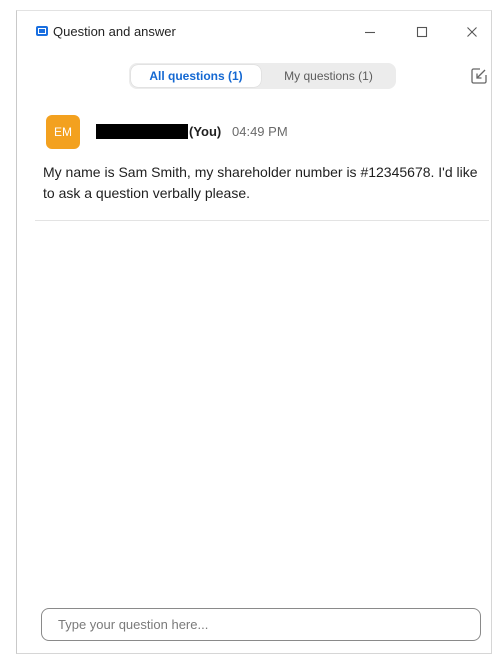 Image resolution: width=495 pixels, height=658 pixels. Describe the element at coordinates (260, 131) in the screenshot. I see `question-timestamp: 04:49 PM` at that location.